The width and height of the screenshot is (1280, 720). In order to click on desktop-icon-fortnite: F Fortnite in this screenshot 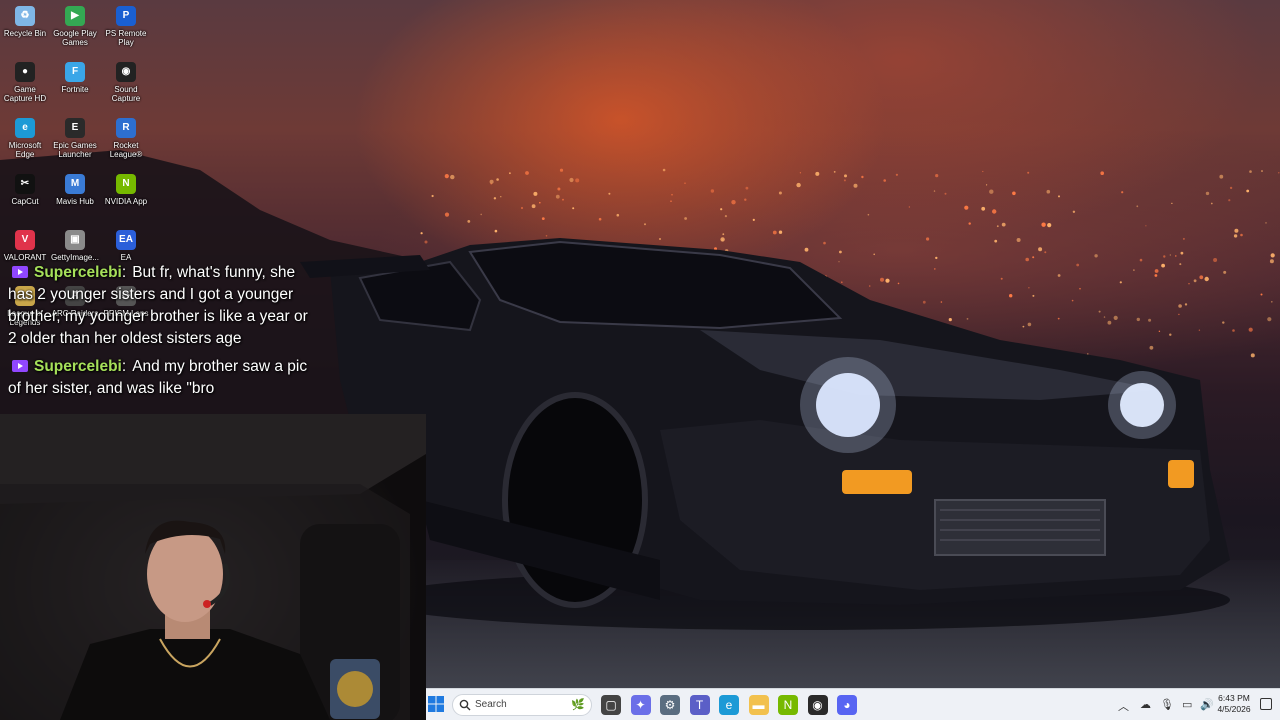, I will do `click(75, 78)`.